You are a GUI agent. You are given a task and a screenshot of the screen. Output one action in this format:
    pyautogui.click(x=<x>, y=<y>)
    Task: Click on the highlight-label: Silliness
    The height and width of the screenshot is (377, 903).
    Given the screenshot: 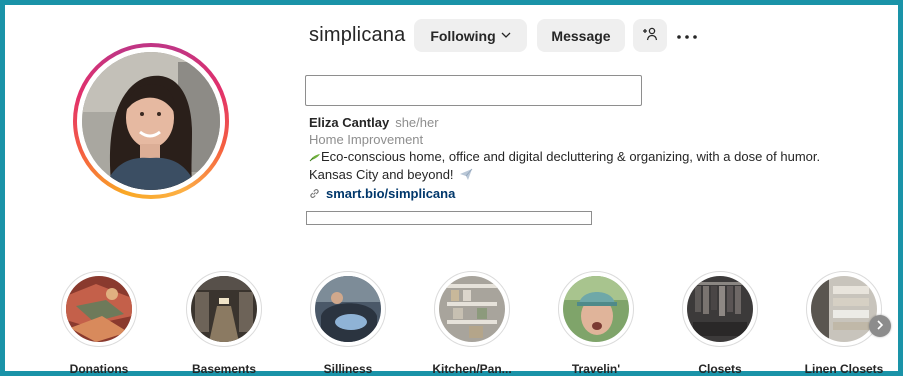 What is the action you would take?
    pyautogui.click(x=348, y=369)
    